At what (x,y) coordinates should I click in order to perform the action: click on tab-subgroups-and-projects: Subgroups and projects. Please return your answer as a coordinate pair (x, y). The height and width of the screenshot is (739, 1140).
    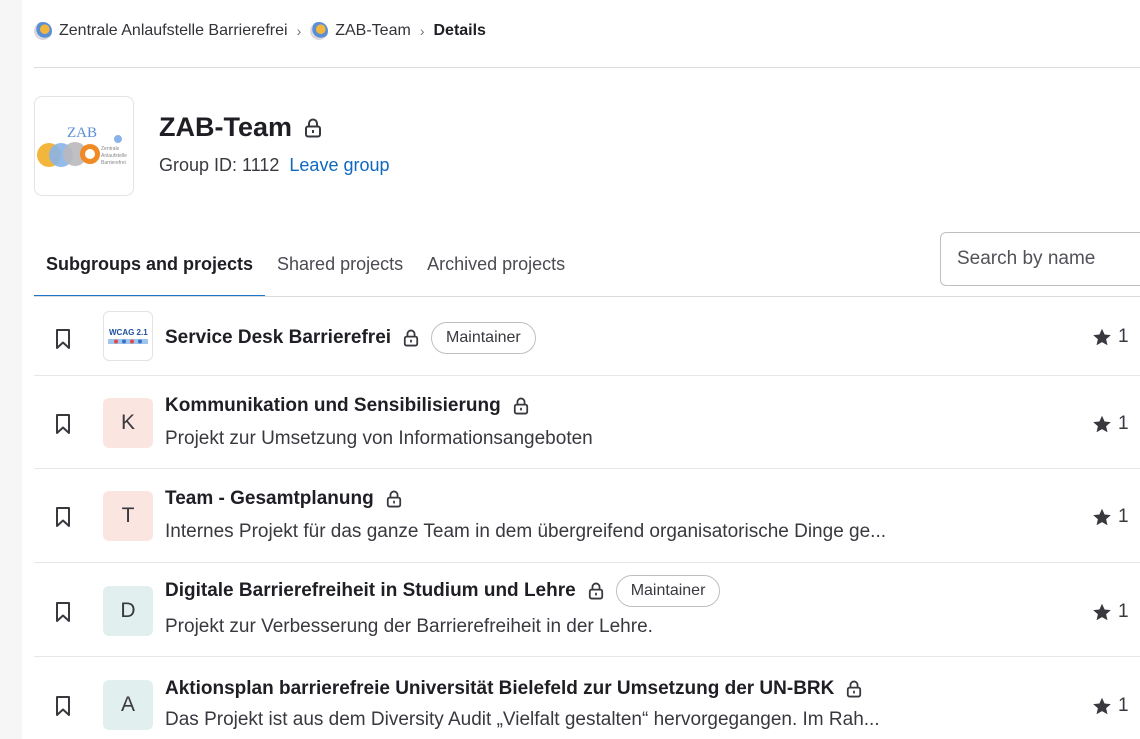
    Looking at the image, I should click on (150, 264).